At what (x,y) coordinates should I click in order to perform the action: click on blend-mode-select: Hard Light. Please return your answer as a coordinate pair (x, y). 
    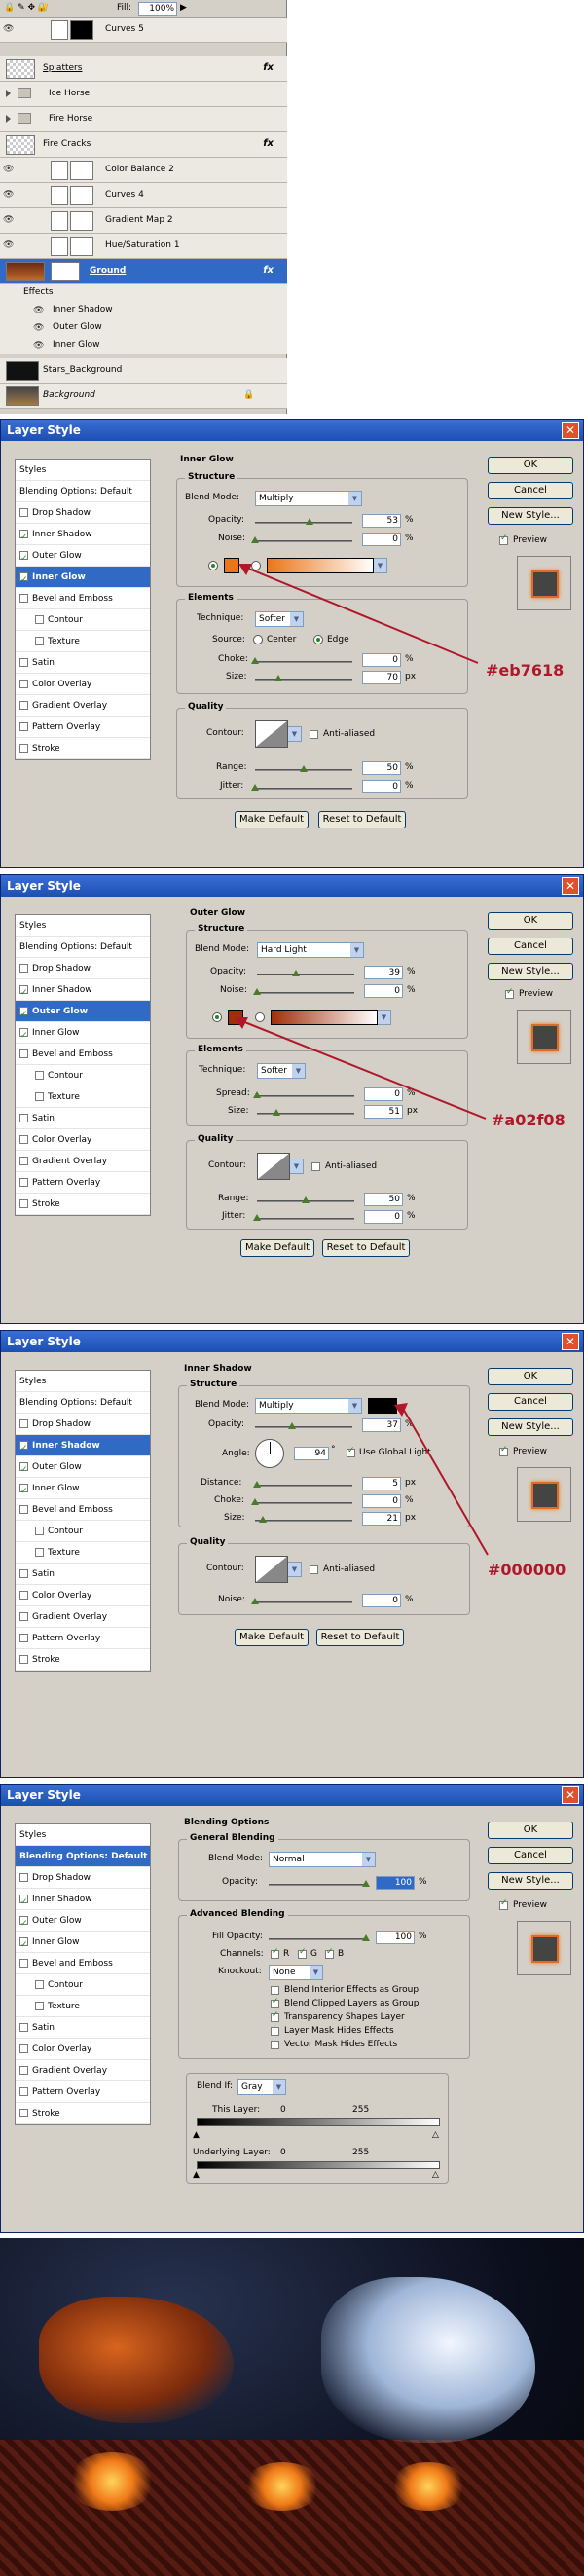
    Looking at the image, I should click on (311, 950).